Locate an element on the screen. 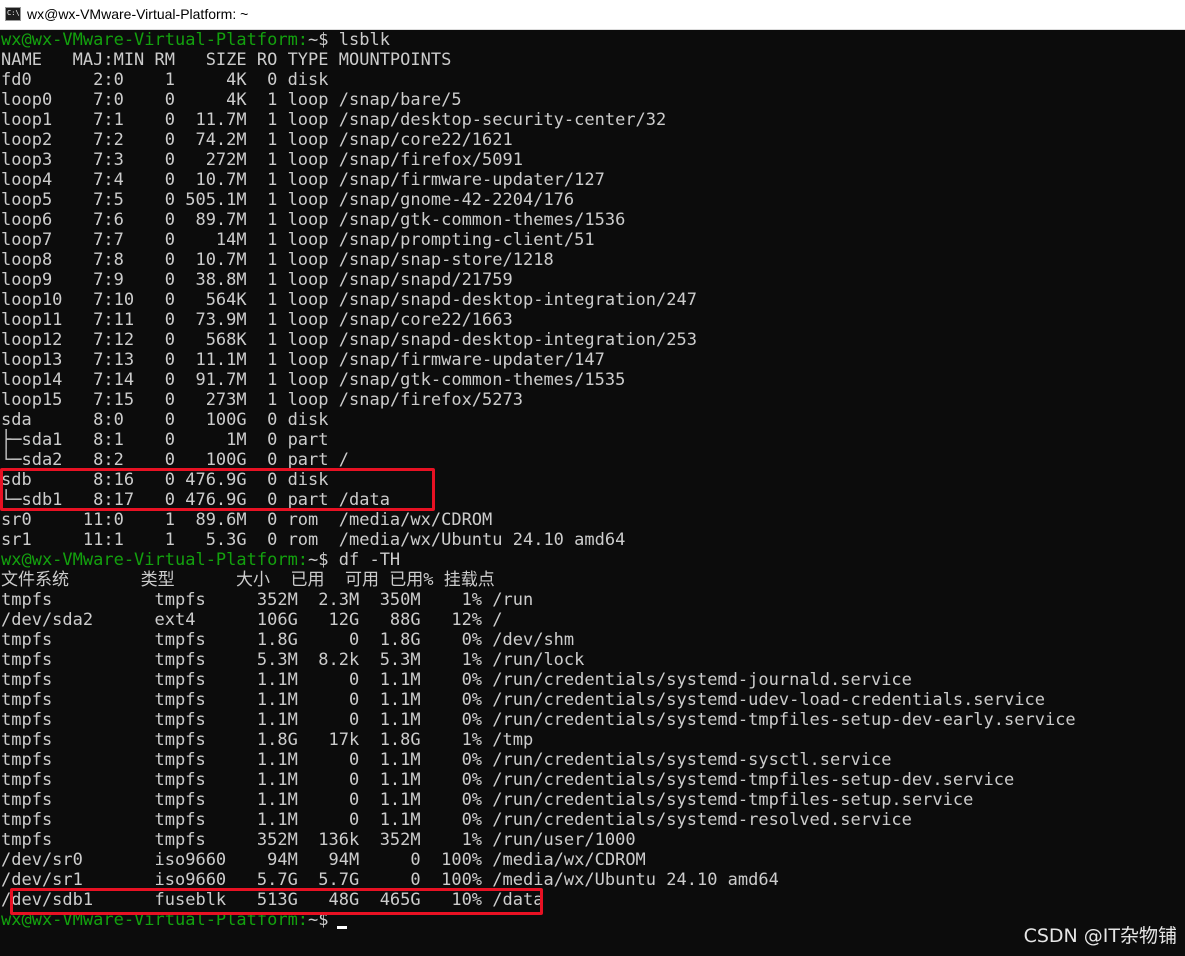  window-titlebar: C:\. wx@wx-VMware-Virtual-Platform: ~ is located at coordinates (592, 15).